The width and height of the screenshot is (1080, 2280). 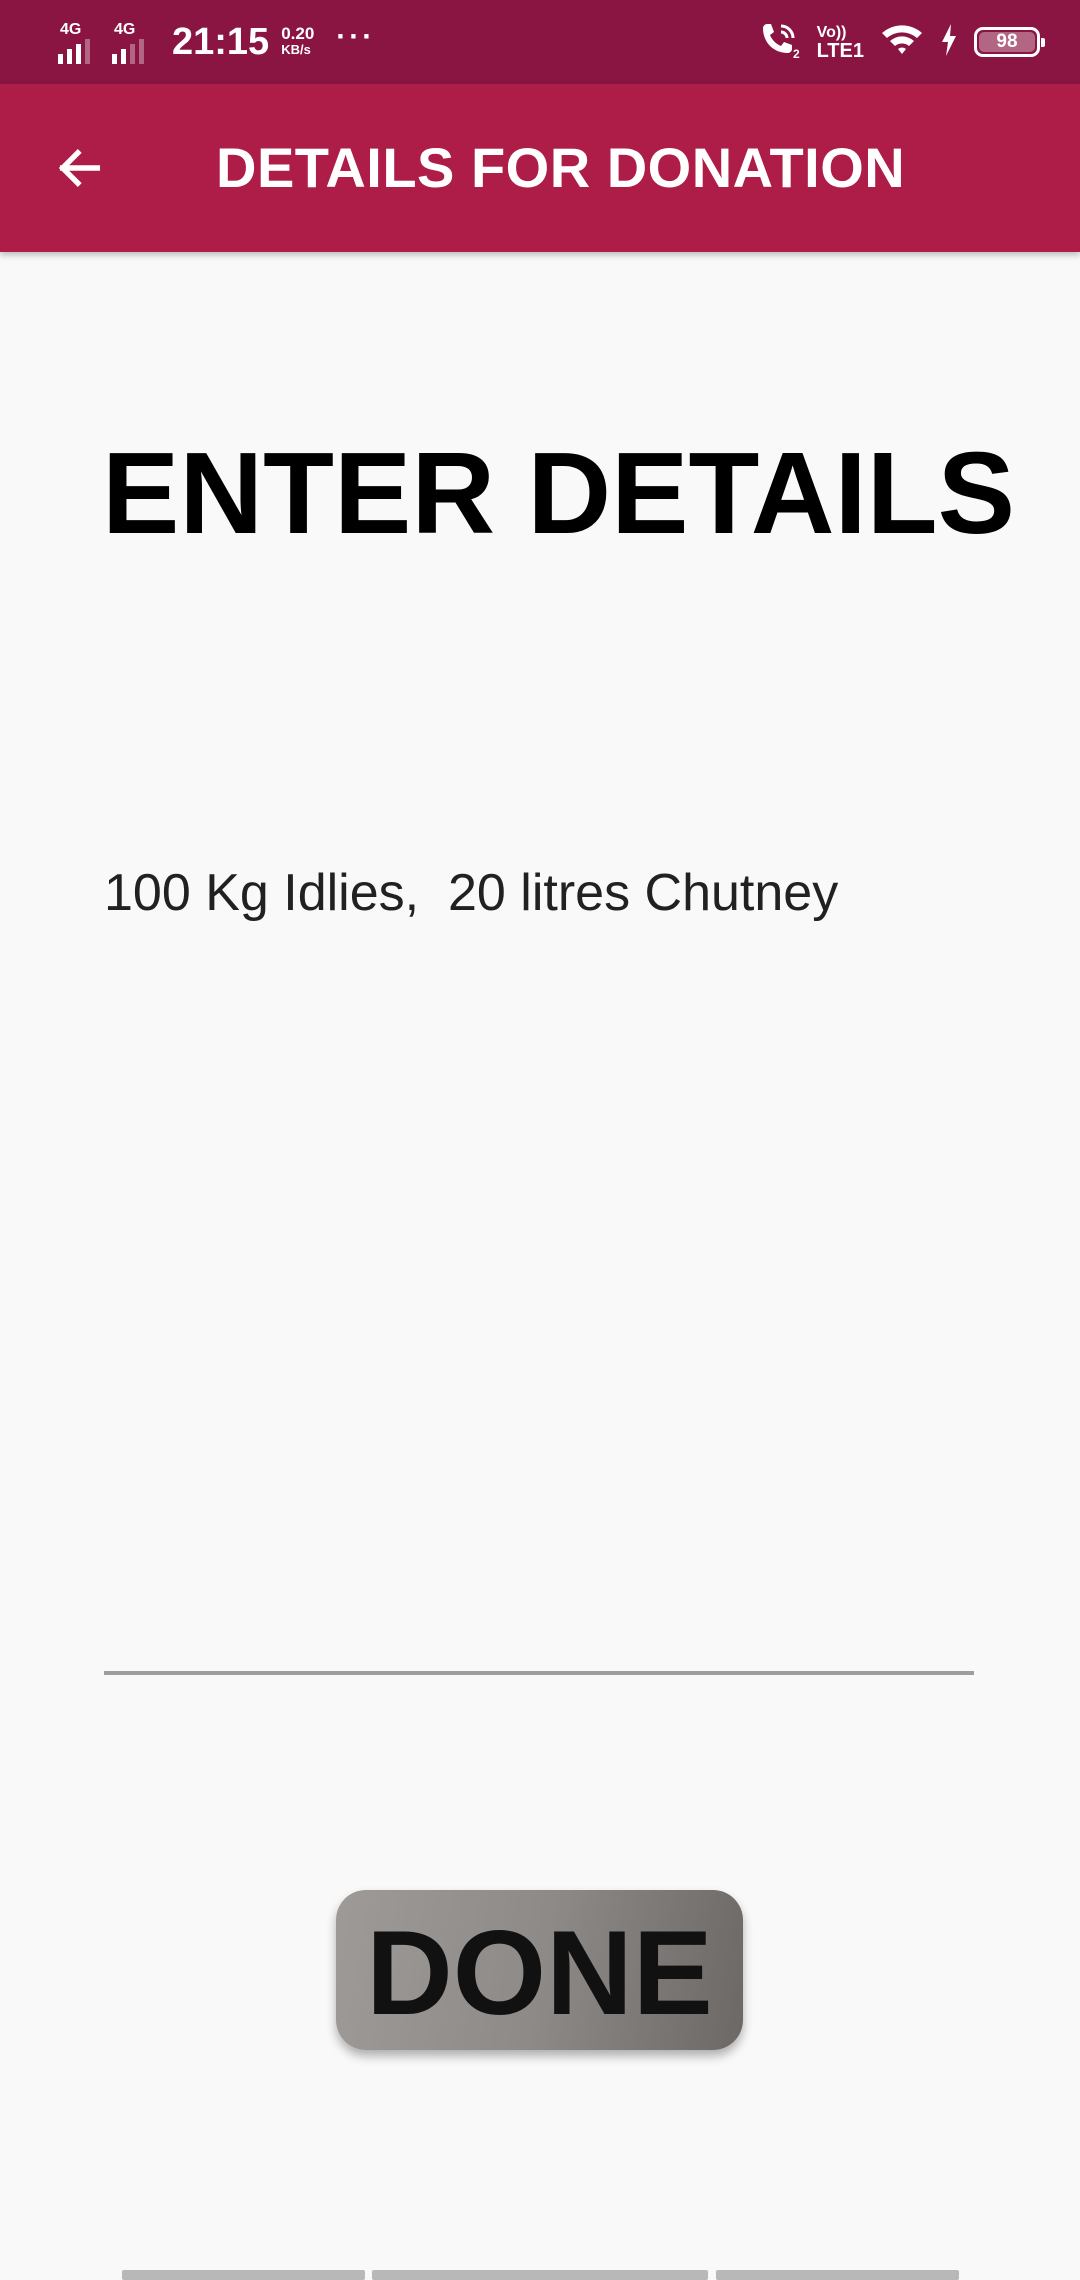 I want to click on enter-details-heading: ENTER DETAILS, so click(x=558, y=493).